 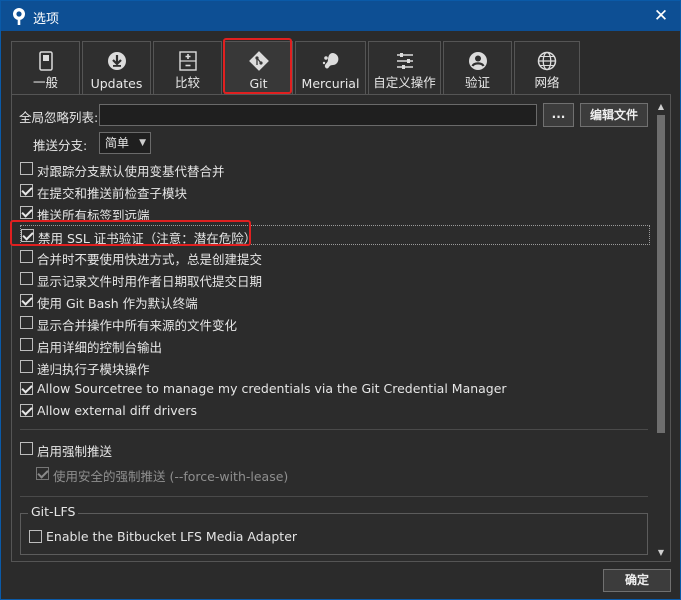 What do you see at coordinates (477, 61) in the screenshot?
I see `user-icon` at bounding box center [477, 61].